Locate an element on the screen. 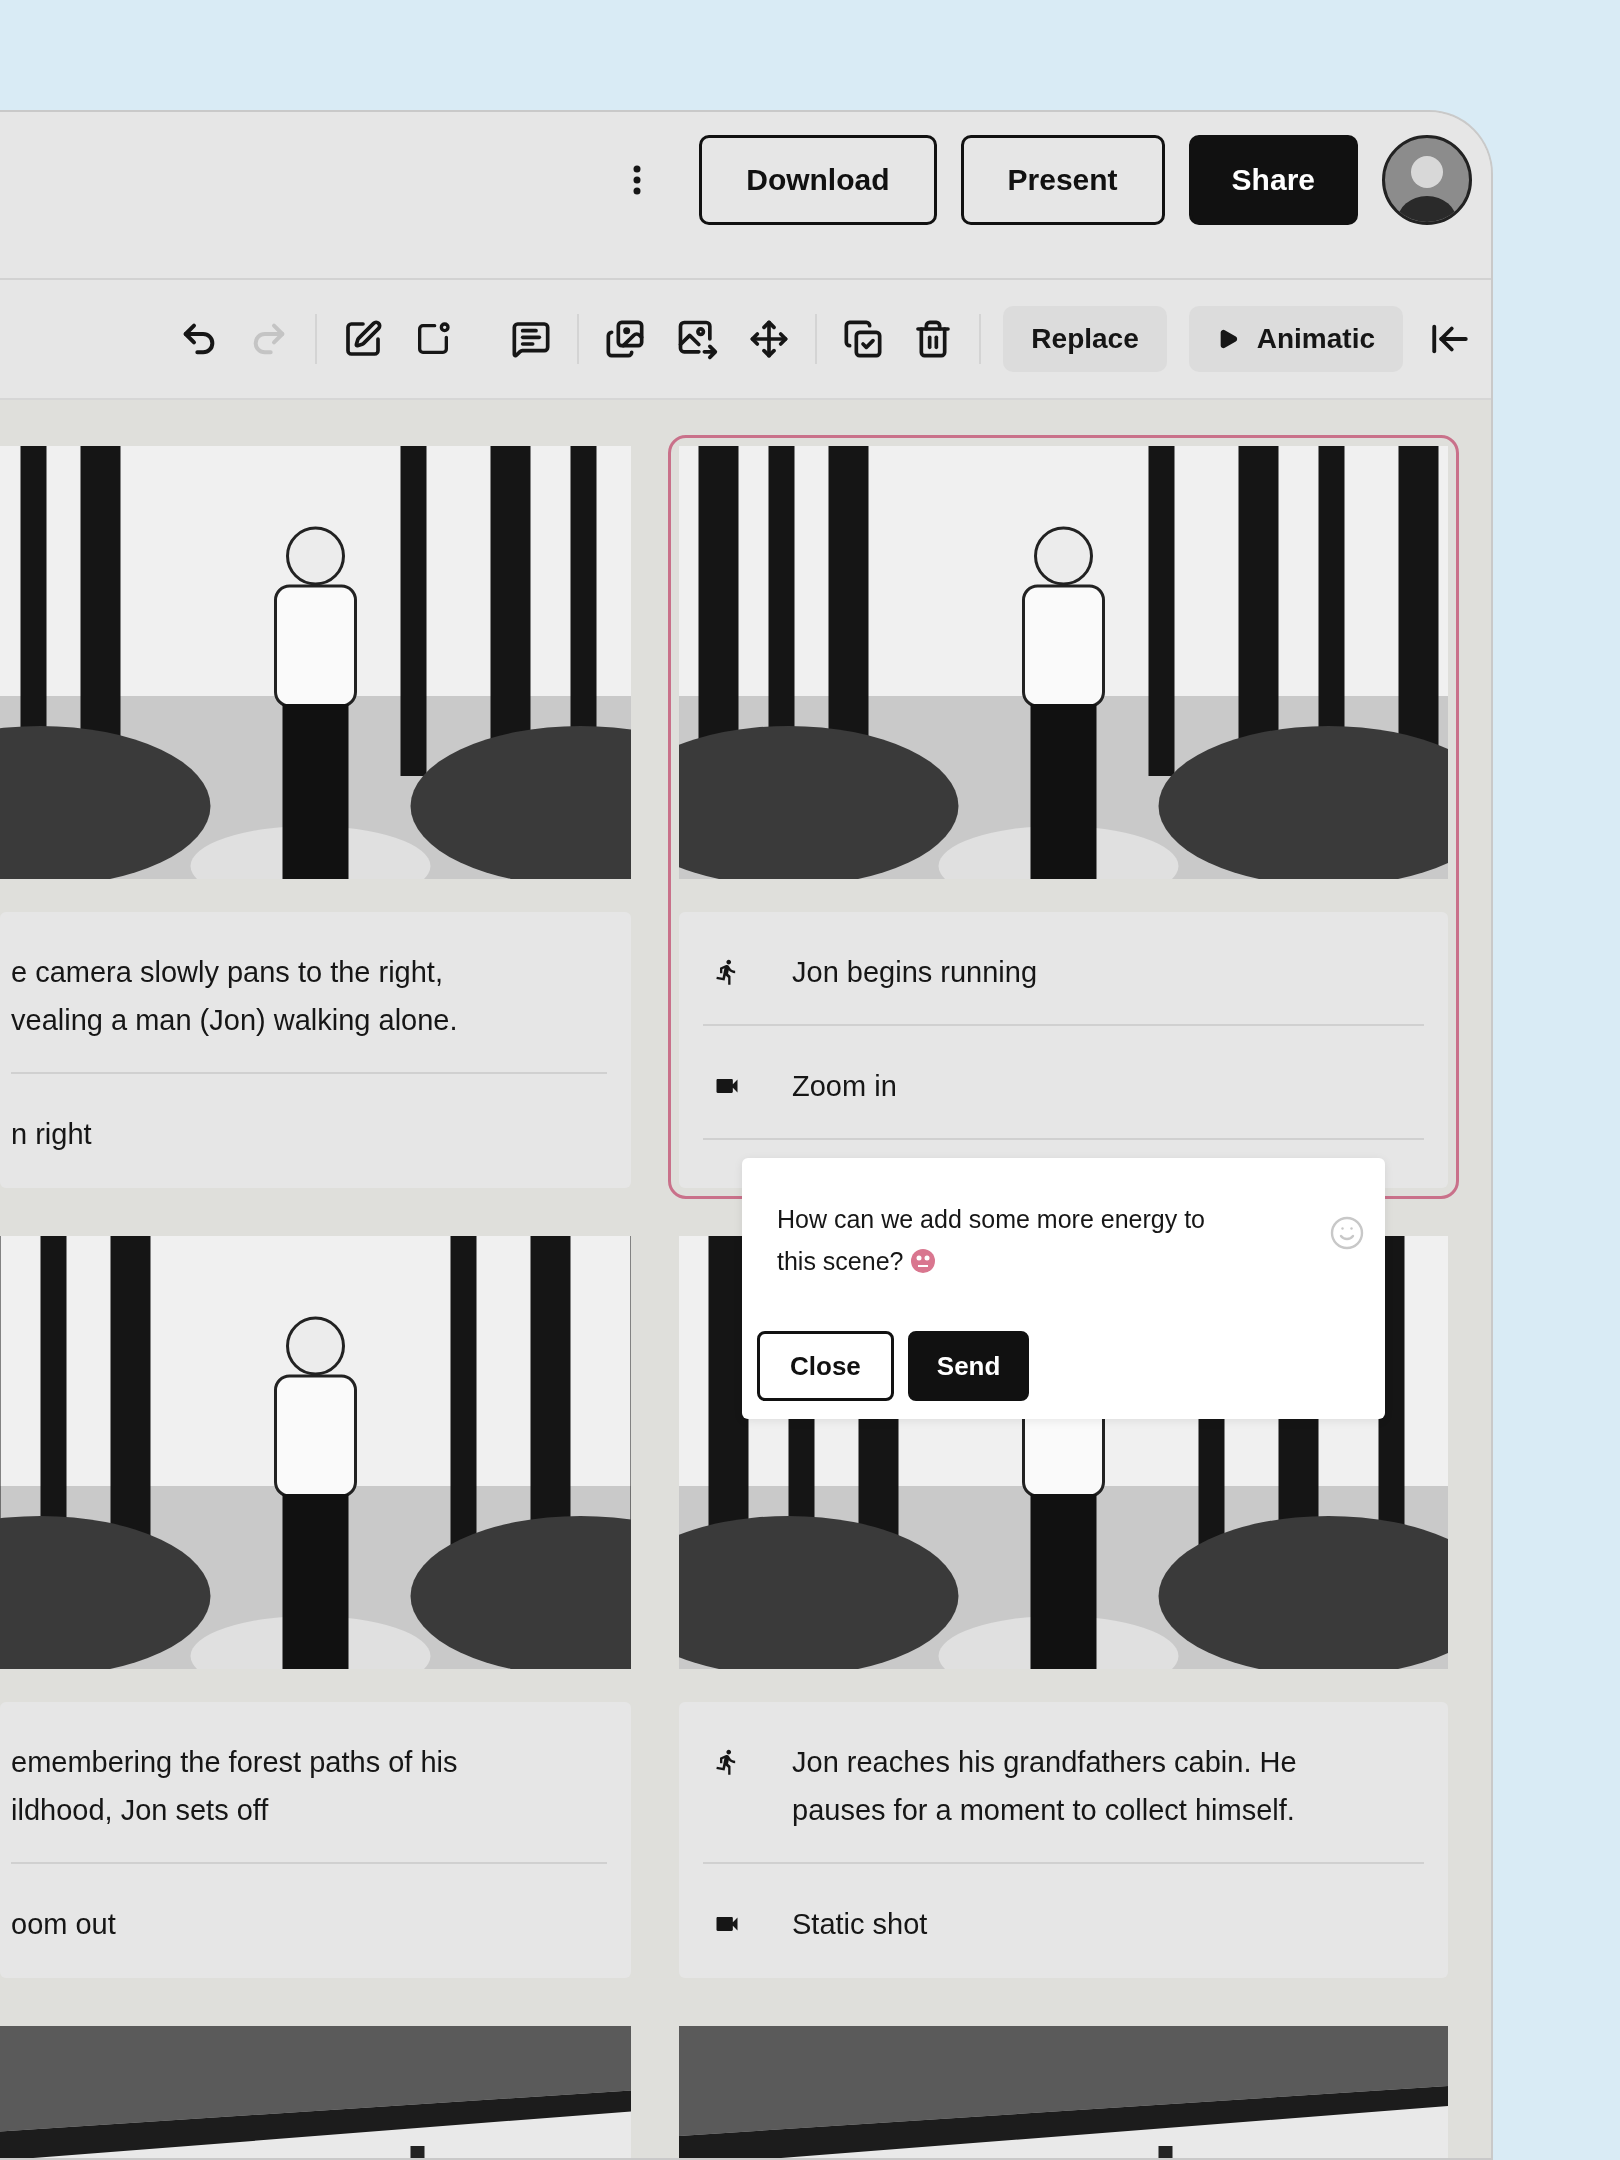  camera-text: oom out is located at coordinates (63, 1924).